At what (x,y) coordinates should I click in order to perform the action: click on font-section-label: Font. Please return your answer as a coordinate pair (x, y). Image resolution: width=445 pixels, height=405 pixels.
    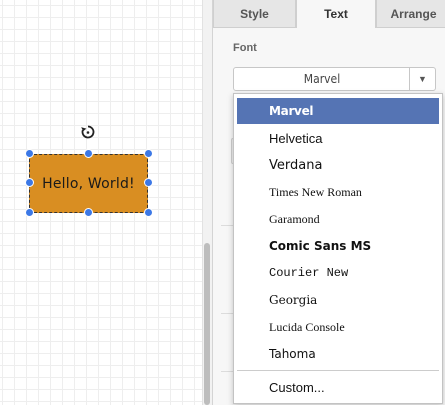
    Looking at the image, I should click on (245, 48).